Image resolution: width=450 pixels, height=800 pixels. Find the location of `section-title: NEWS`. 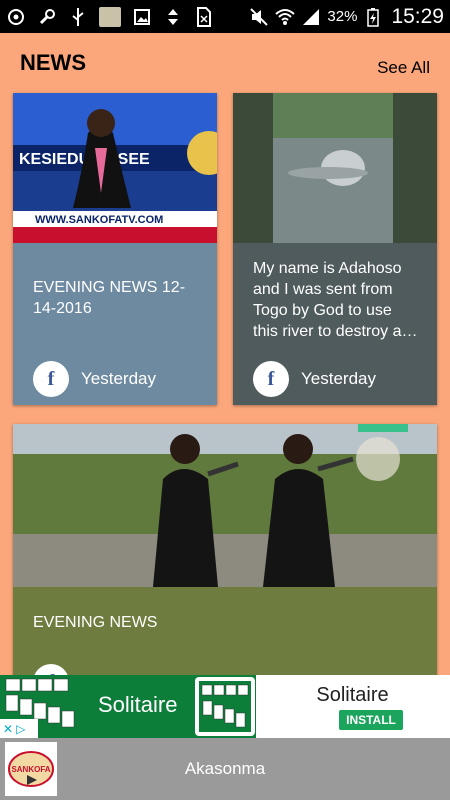

section-title: NEWS is located at coordinates (53, 62).